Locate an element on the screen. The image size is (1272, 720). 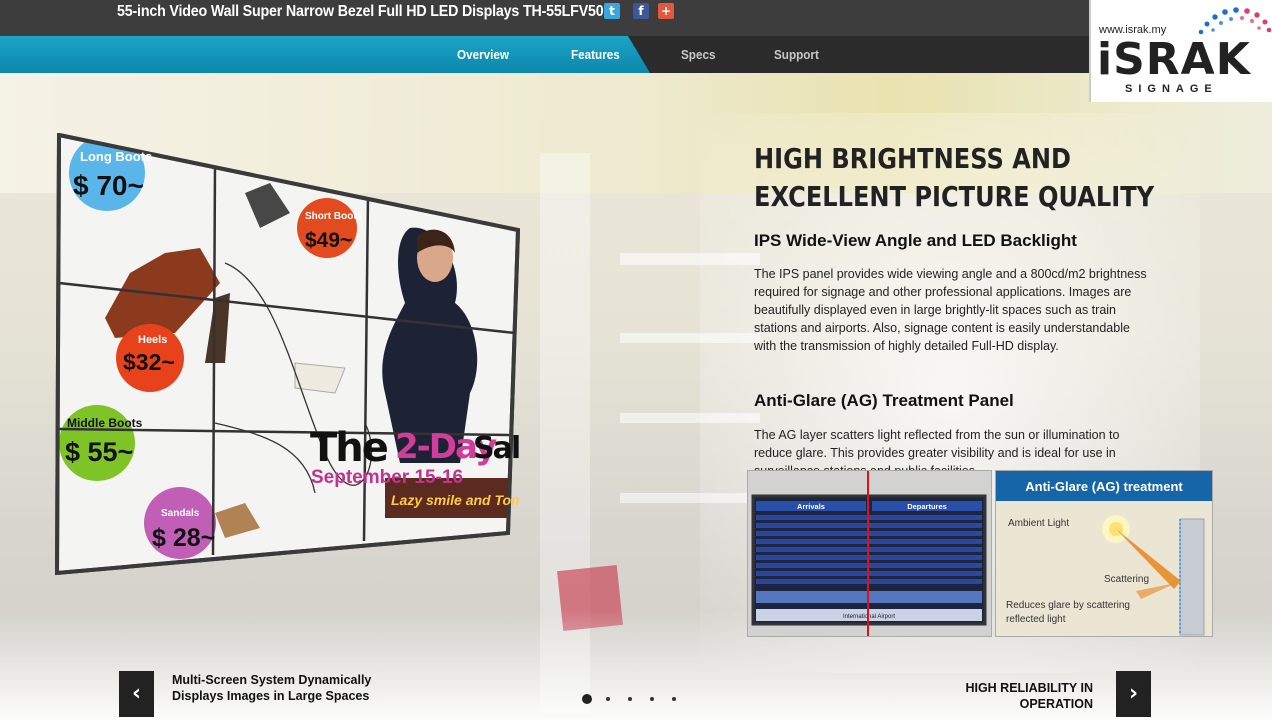
tab-features: Features is located at coordinates (595, 54).